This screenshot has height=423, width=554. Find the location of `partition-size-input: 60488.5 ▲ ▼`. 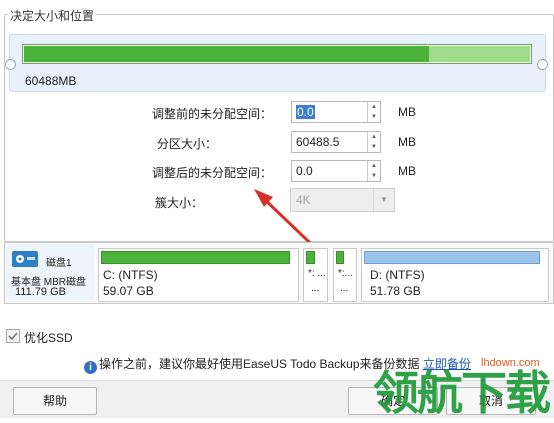

partition-size-input: 60488.5 ▲ ▼ is located at coordinates (336, 142).